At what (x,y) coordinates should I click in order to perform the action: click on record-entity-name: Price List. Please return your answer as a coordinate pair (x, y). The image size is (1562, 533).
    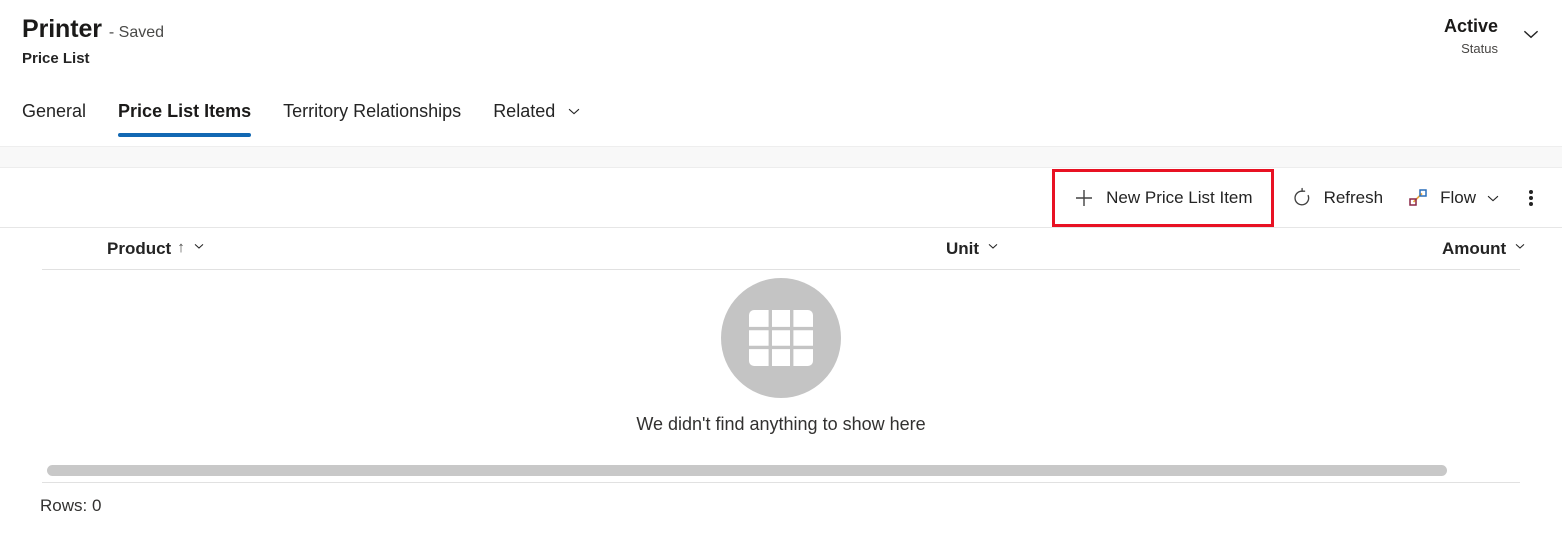
    Looking at the image, I should click on (56, 58).